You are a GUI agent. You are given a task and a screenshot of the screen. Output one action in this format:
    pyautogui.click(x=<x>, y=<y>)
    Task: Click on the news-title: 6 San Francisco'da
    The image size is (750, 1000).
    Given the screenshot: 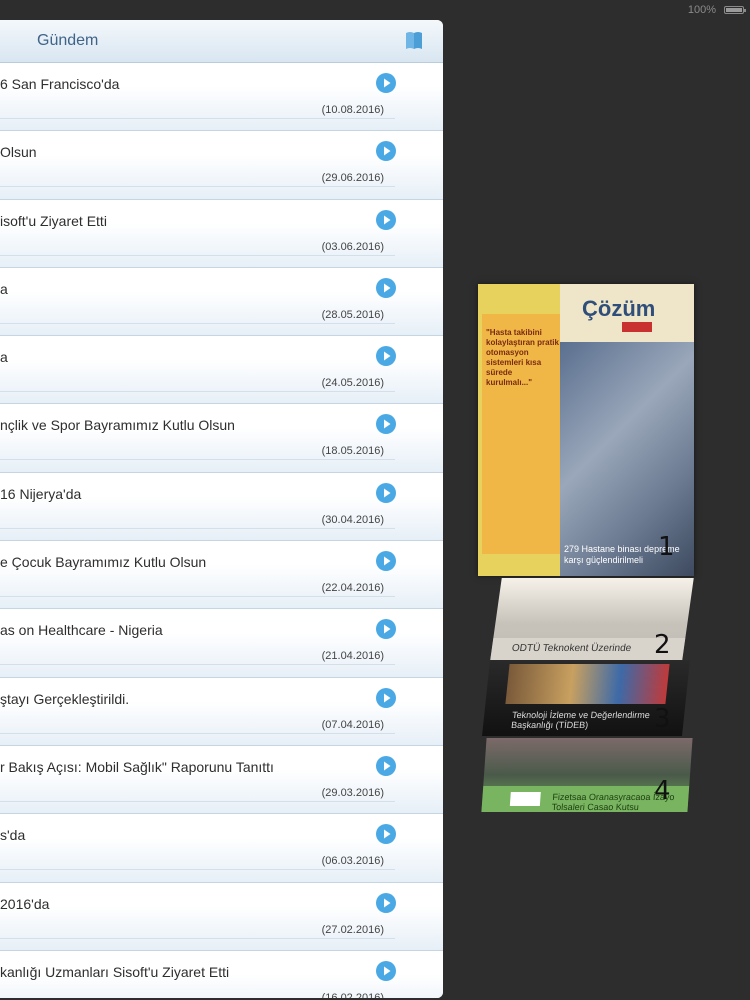 What is the action you would take?
    pyautogui.click(x=60, y=84)
    